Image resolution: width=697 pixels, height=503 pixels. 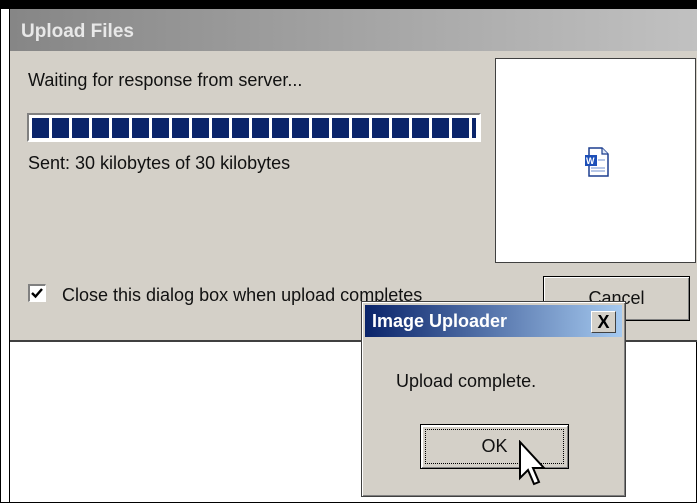 I want to click on sent-bytes-text: Sent: 30 kilobytes of 30 kilobytes, so click(x=159, y=163).